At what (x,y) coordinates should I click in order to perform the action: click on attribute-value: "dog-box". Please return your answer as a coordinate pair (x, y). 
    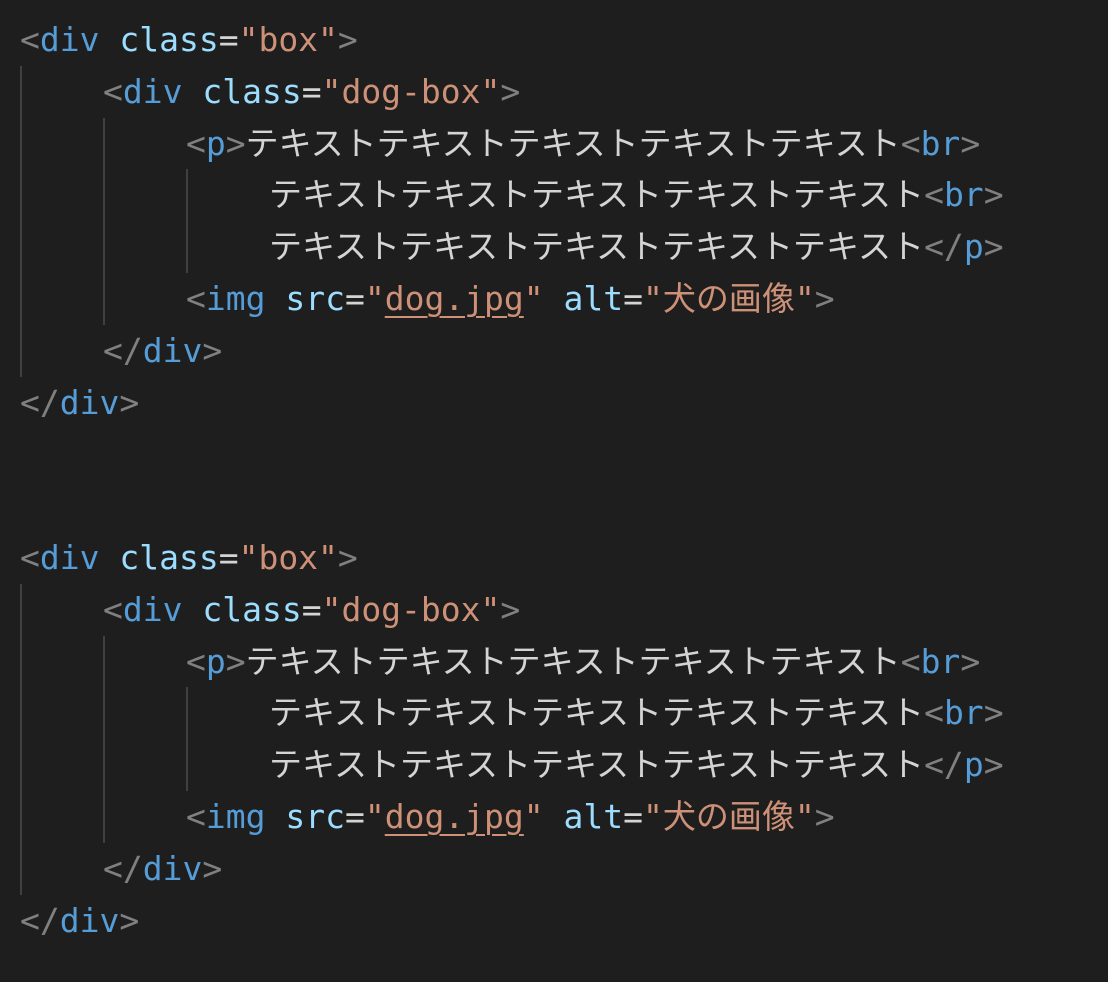
    Looking at the image, I should click on (411, 91).